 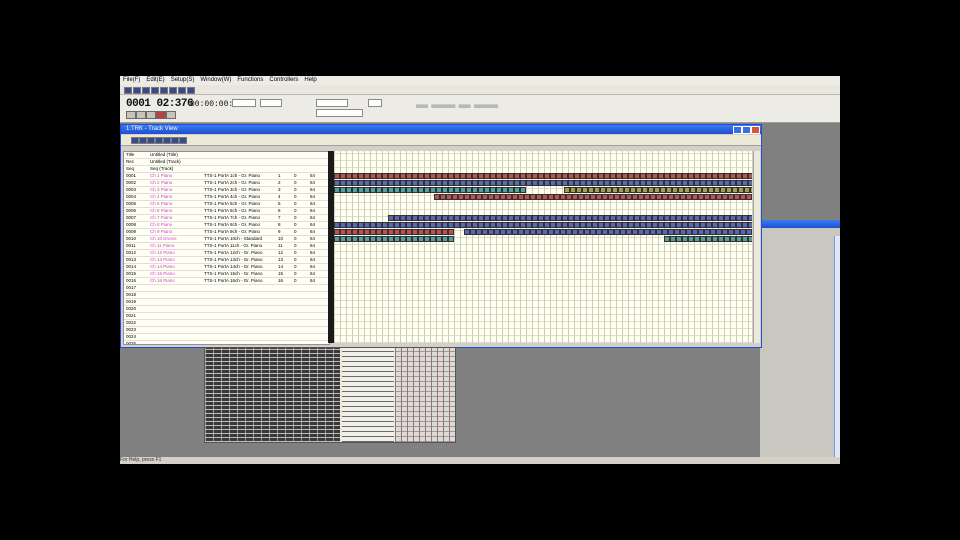 I want to click on track-row-empty: 0023, so click(x=226, y=330).